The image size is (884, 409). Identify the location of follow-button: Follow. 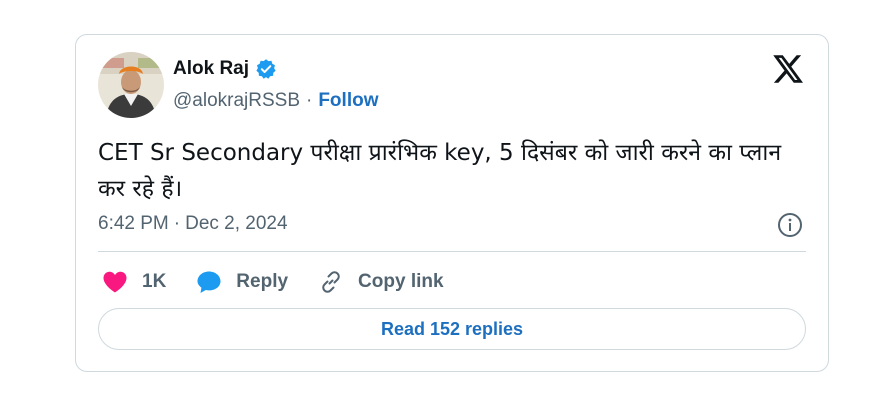
(348, 101).